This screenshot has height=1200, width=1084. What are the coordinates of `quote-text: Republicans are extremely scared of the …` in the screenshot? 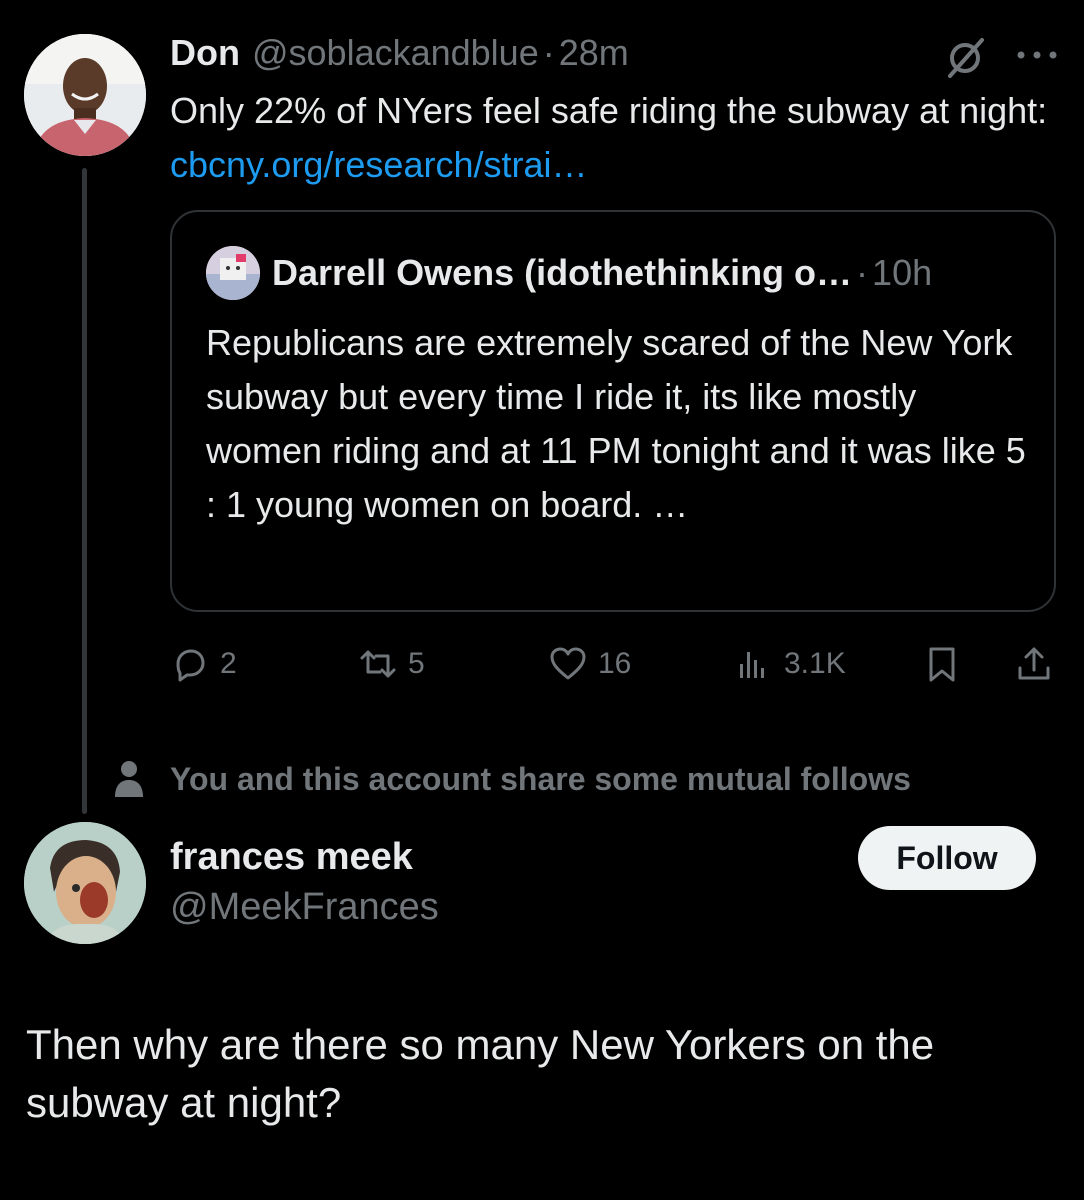 It's located at (616, 423).